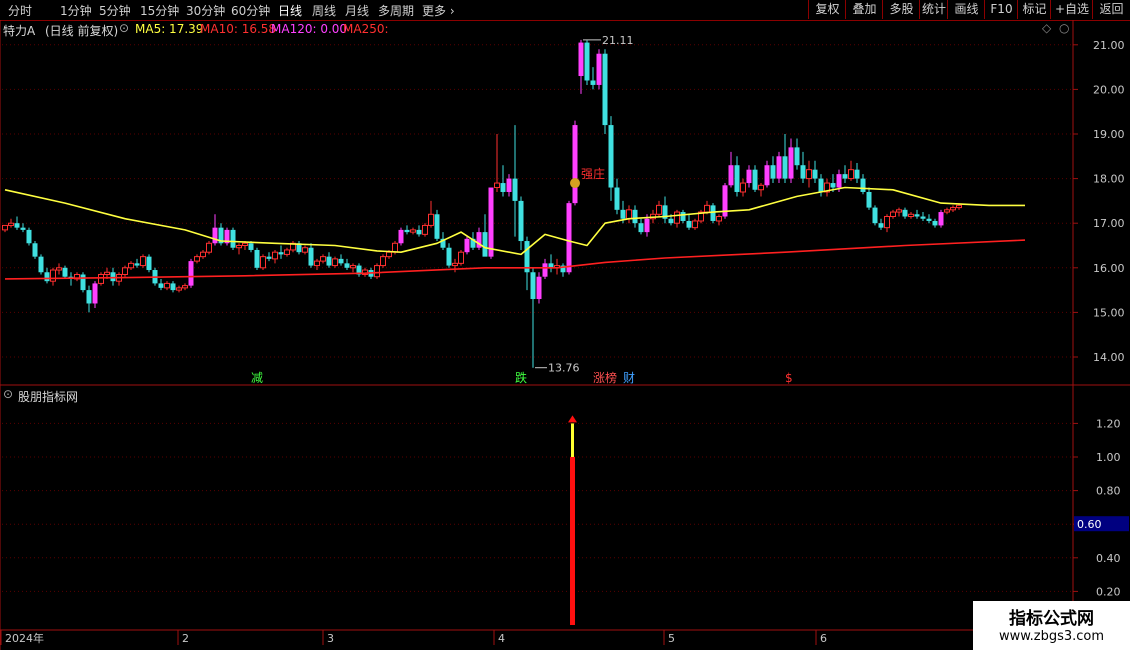  What do you see at coordinates (1101, 507) in the screenshot?
I see `indicator-axis: 1.201.000.800.600.400.200.60` at bounding box center [1101, 507].